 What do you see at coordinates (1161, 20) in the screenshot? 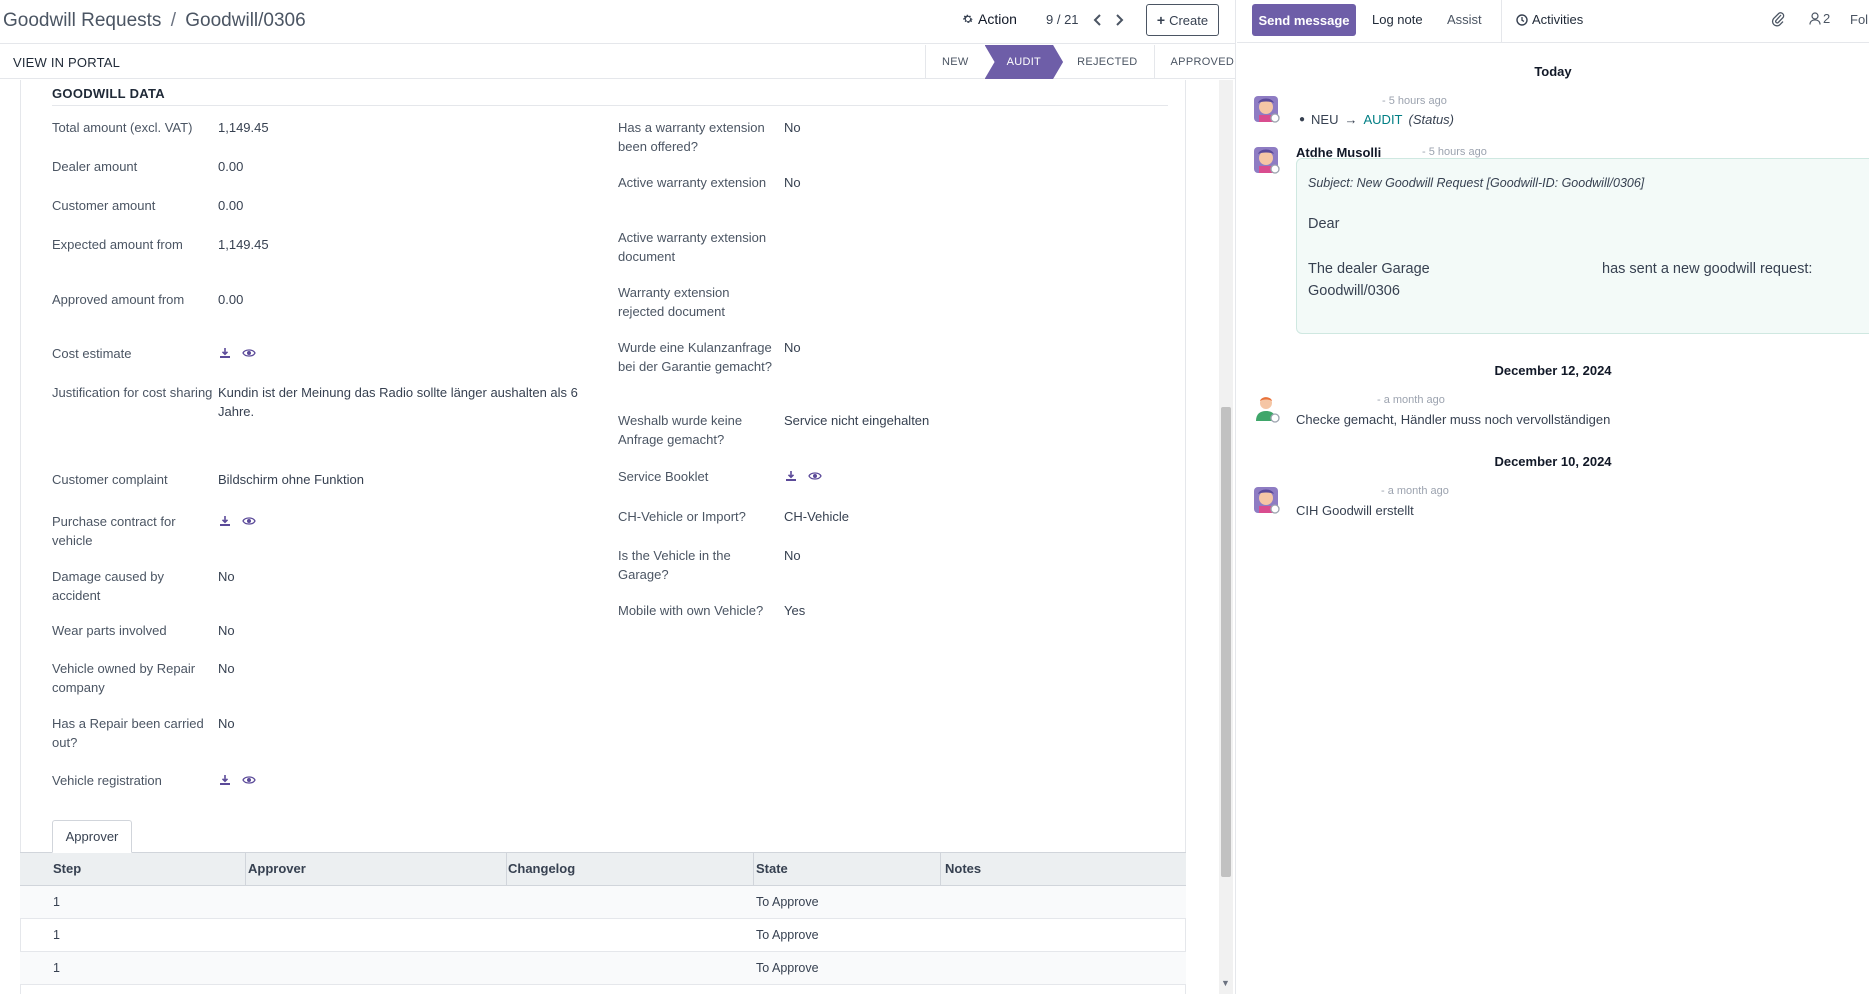
I see `plus-icon: +` at bounding box center [1161, 20].